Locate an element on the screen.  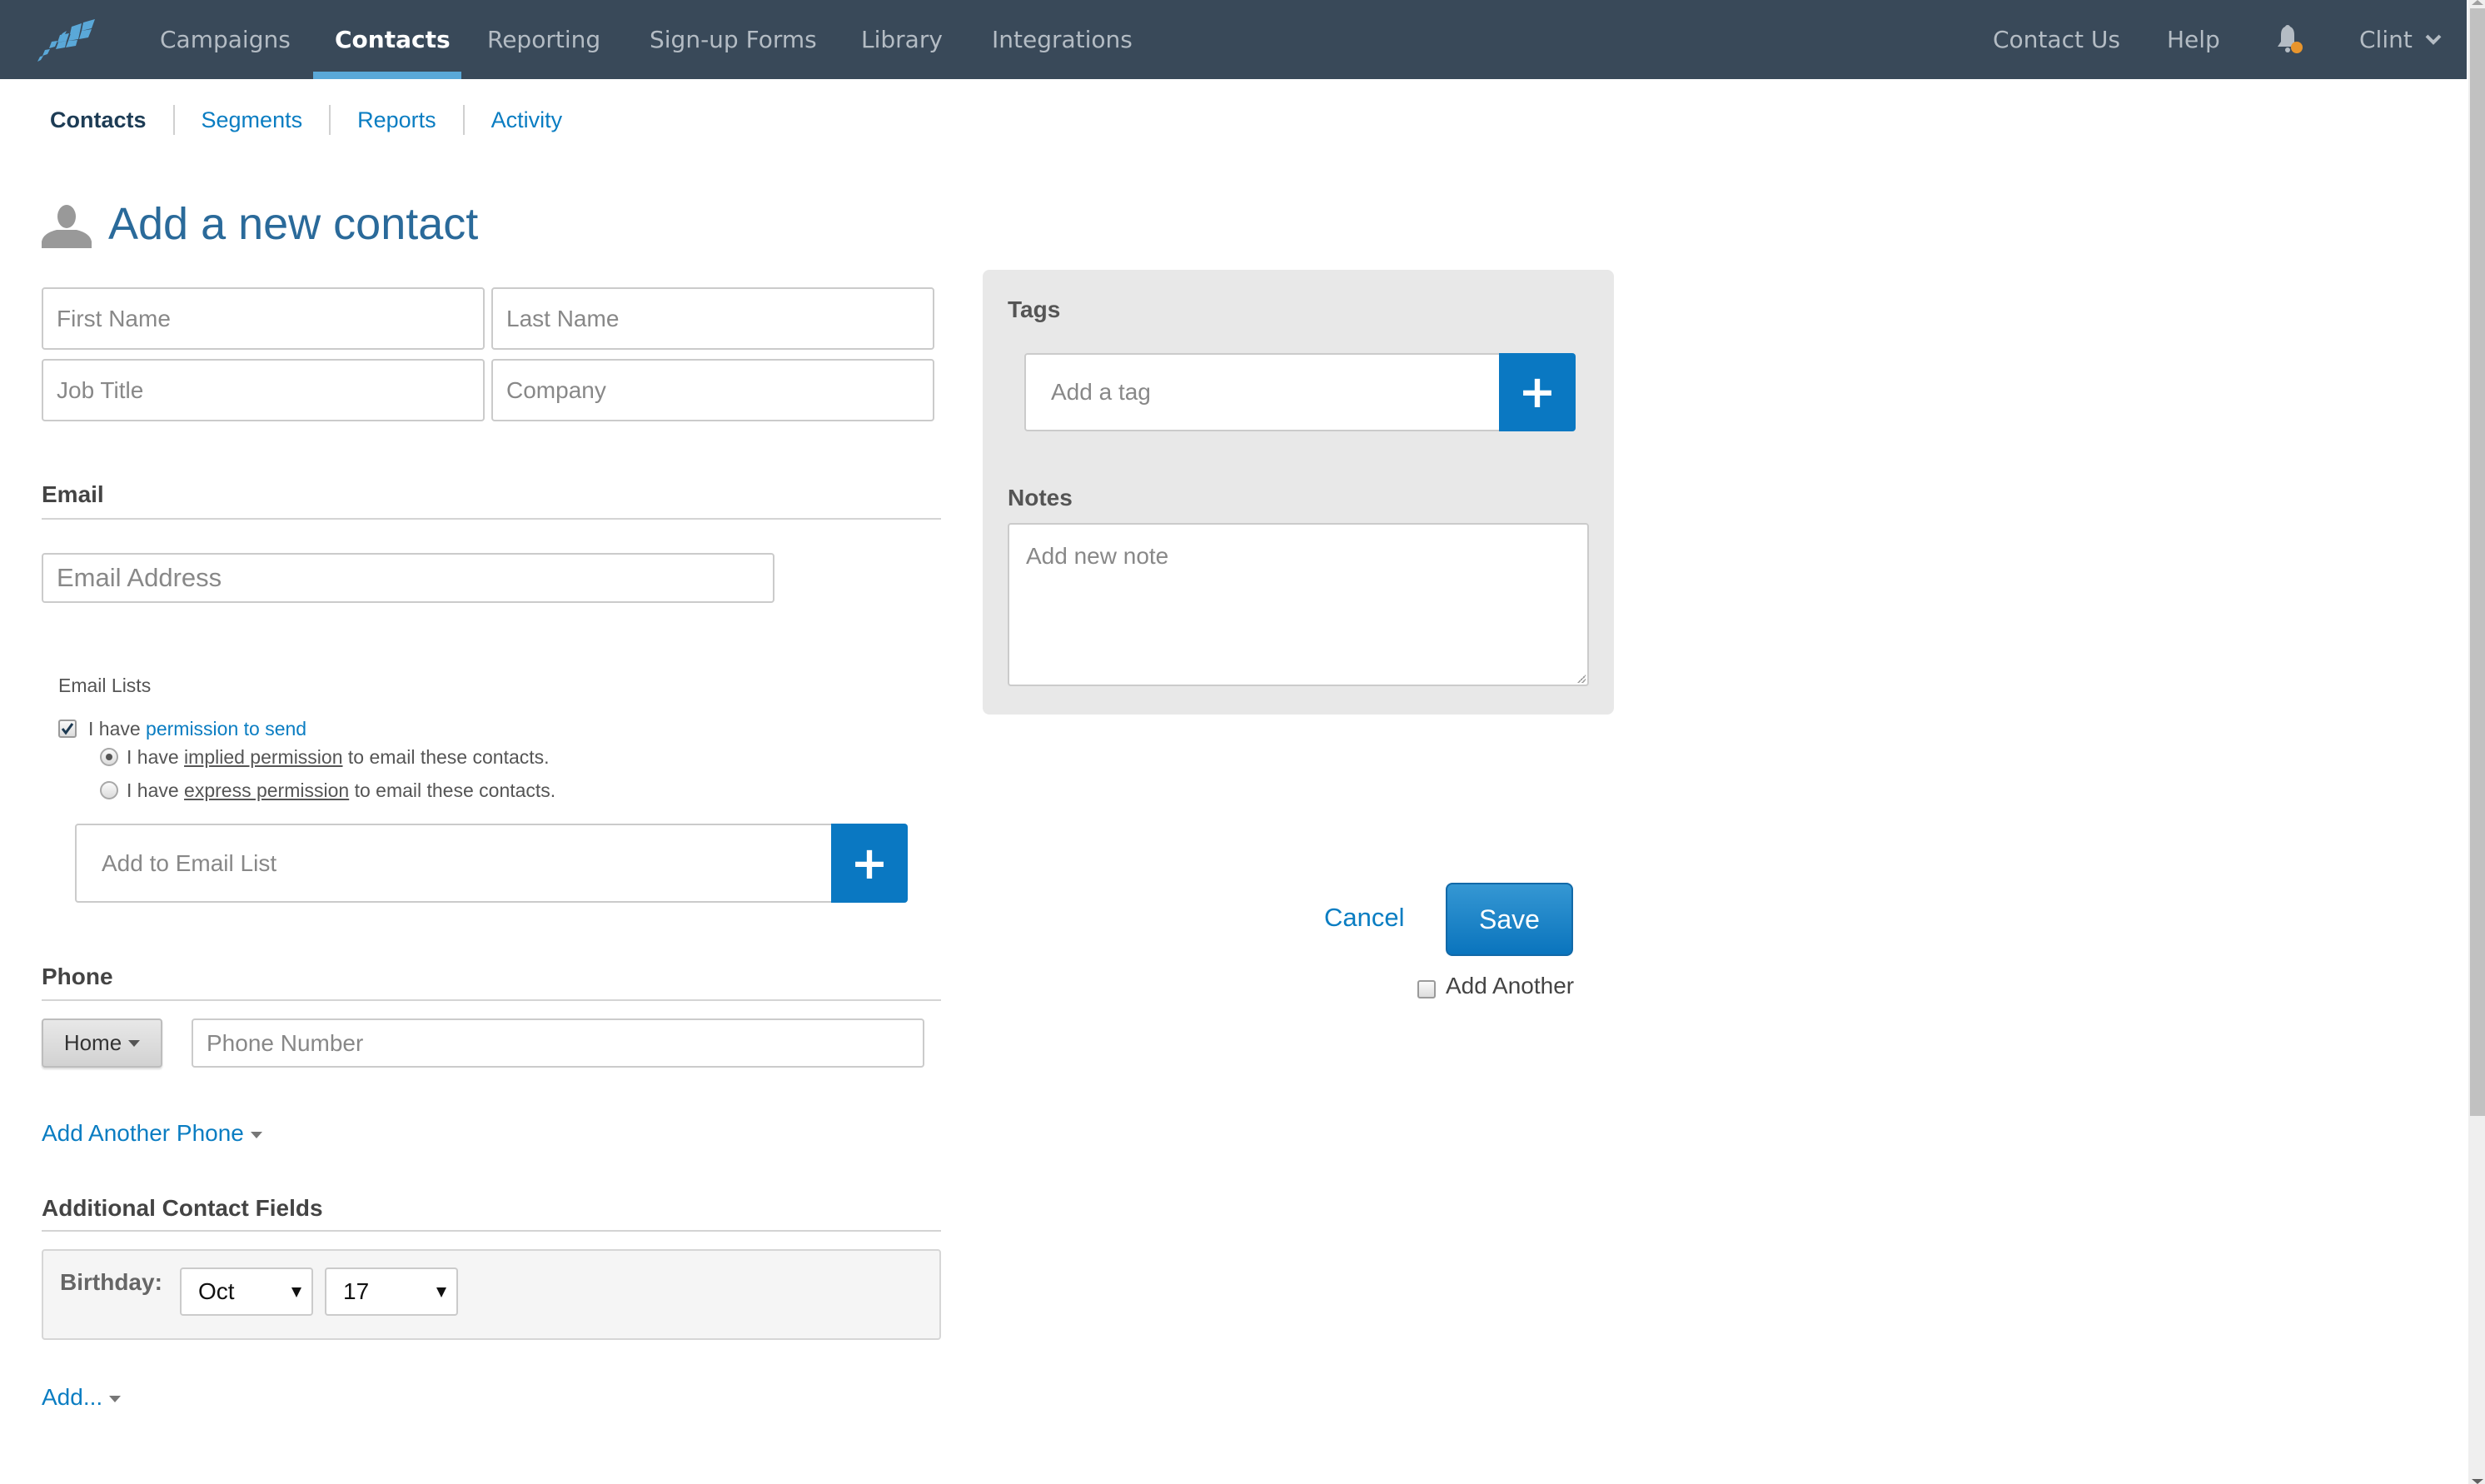
last-name-input: Last Name is located at coordinates (713, 318).